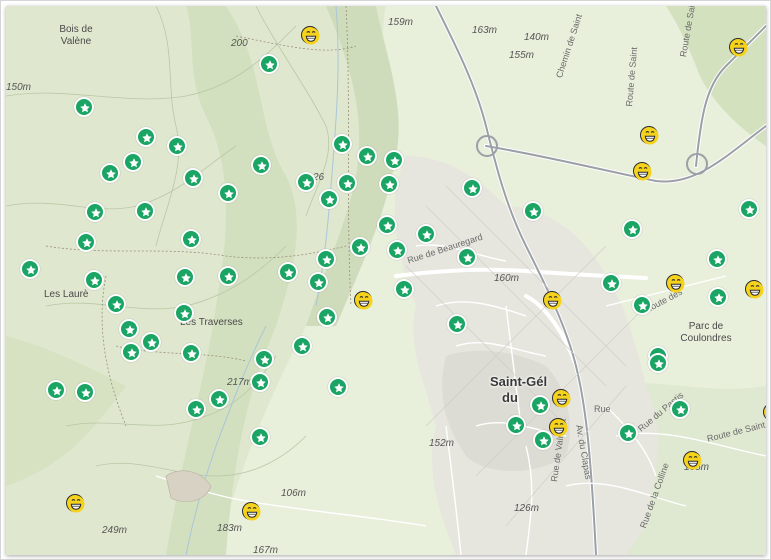 The width and height of the screenshot is (771, 560). Describe the element at coordinates (230, 528) in the screenshot. I see `elevation-label: 183m` at that location.